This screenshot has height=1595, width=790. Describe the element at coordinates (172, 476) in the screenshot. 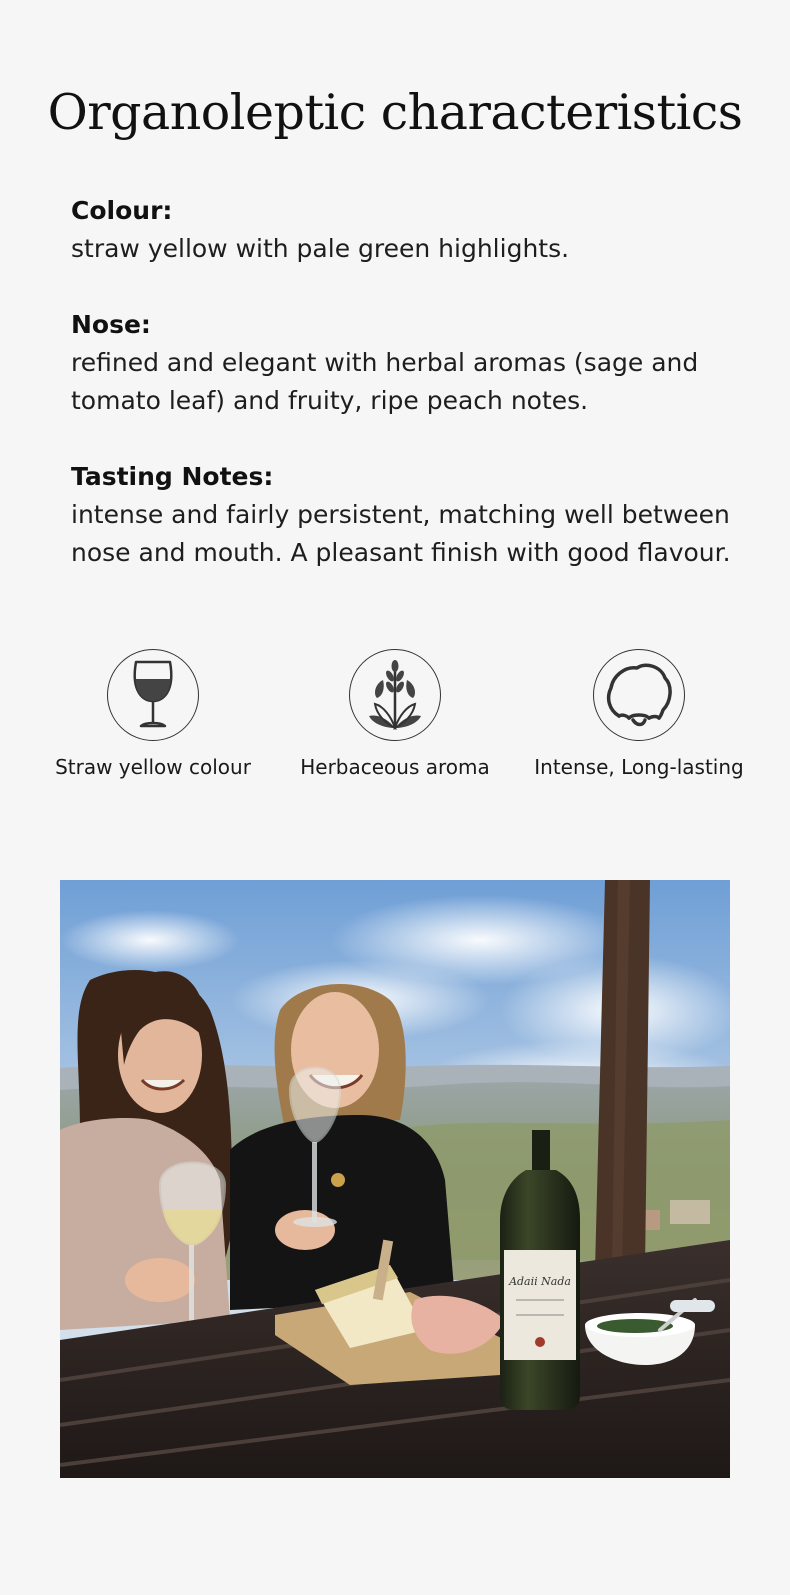

I see `characteristic-label: Tasting Notes:` at that location.